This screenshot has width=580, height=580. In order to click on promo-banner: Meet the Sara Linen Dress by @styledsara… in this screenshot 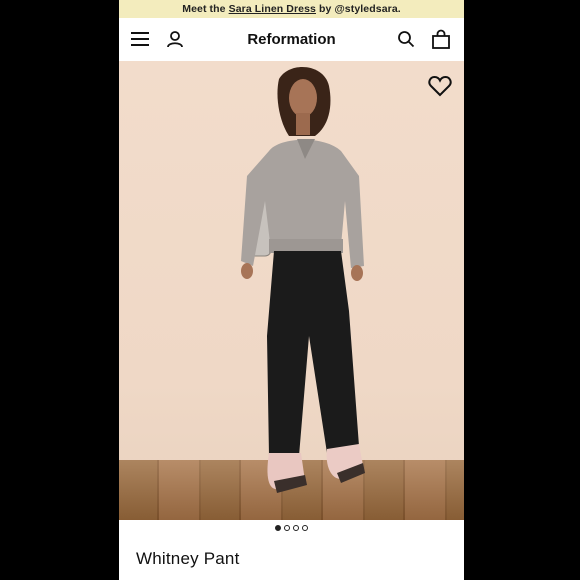, I will do `click(291, 9)`.